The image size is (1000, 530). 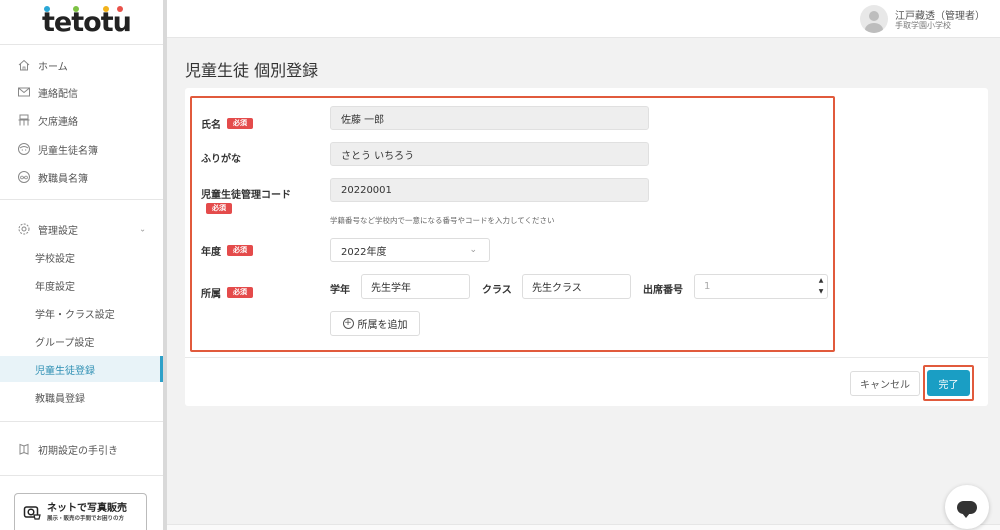 I want to click on student-code-field: 20220001, so click(x=489, y=190).